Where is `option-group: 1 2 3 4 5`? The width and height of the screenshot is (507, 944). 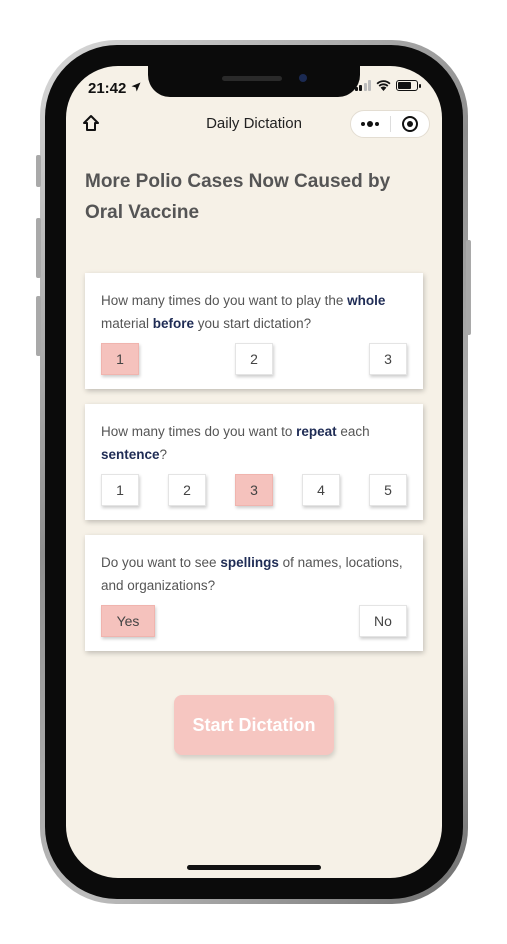 option-group: 1 2 3 4 5 is located at coordinates (254, 490).